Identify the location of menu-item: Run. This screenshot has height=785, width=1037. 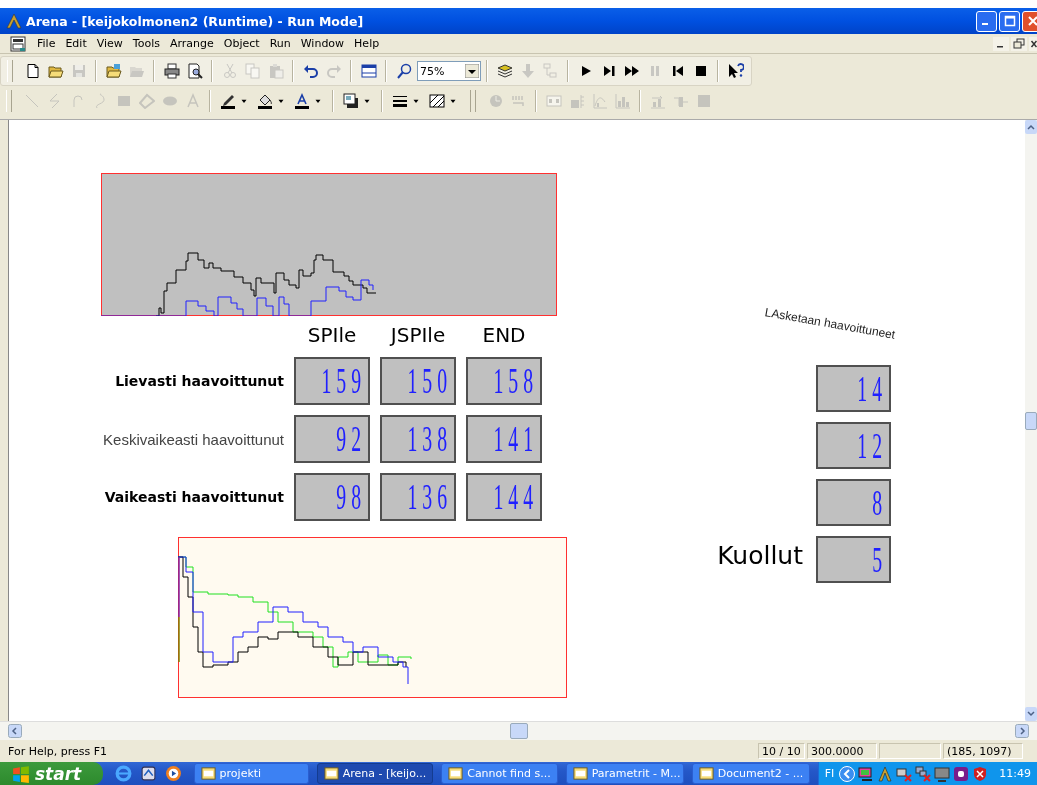
(280, 43).